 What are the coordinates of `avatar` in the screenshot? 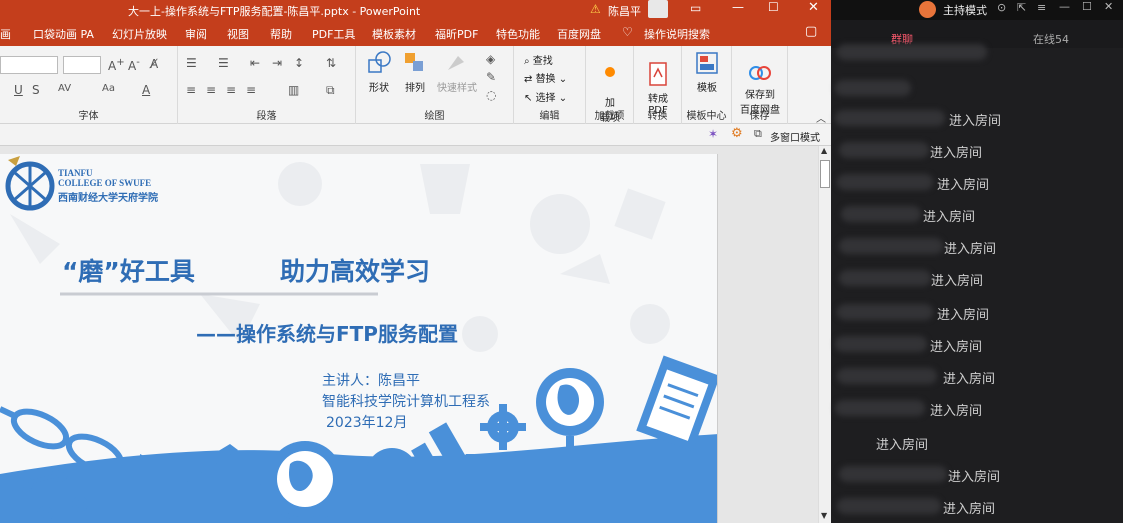 It's located at (658, 9).